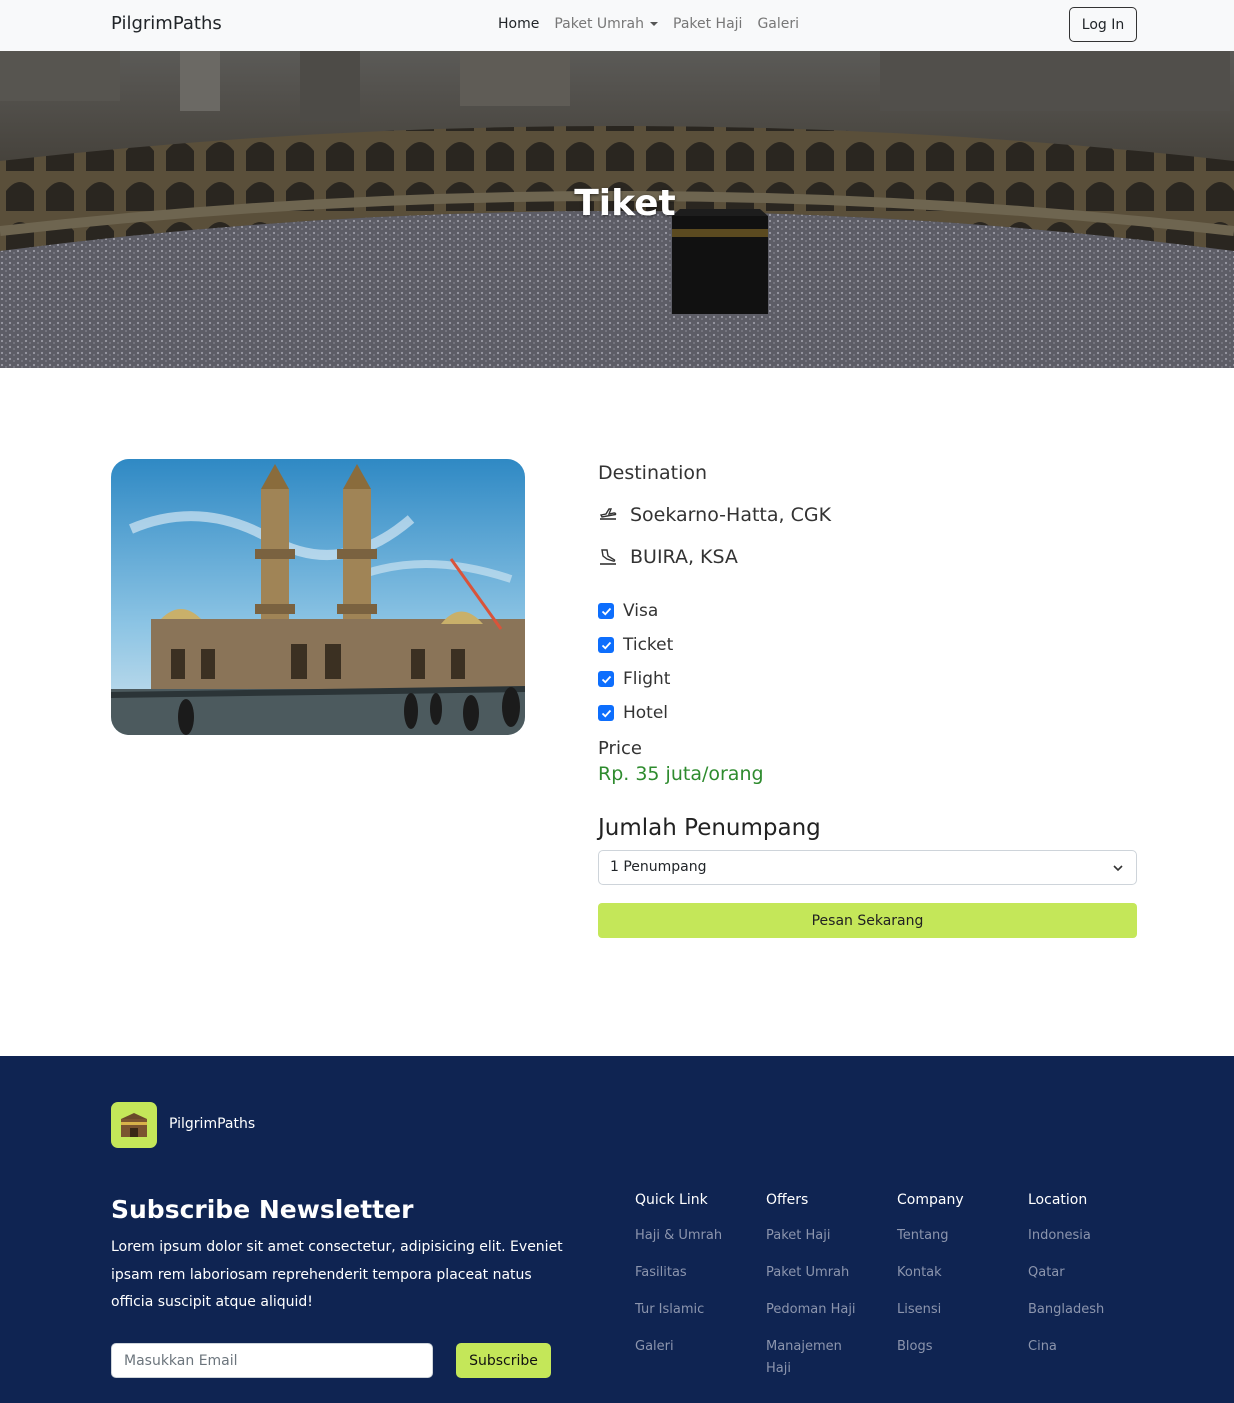  I want to click on footer-link: Tentang, so click(959, 1236).